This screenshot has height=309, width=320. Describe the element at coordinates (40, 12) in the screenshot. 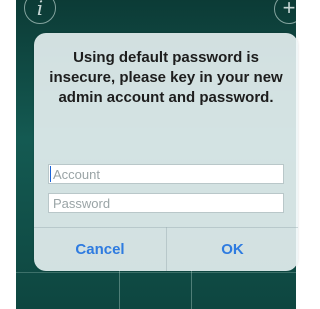

I see `info-icon: i` at that location.